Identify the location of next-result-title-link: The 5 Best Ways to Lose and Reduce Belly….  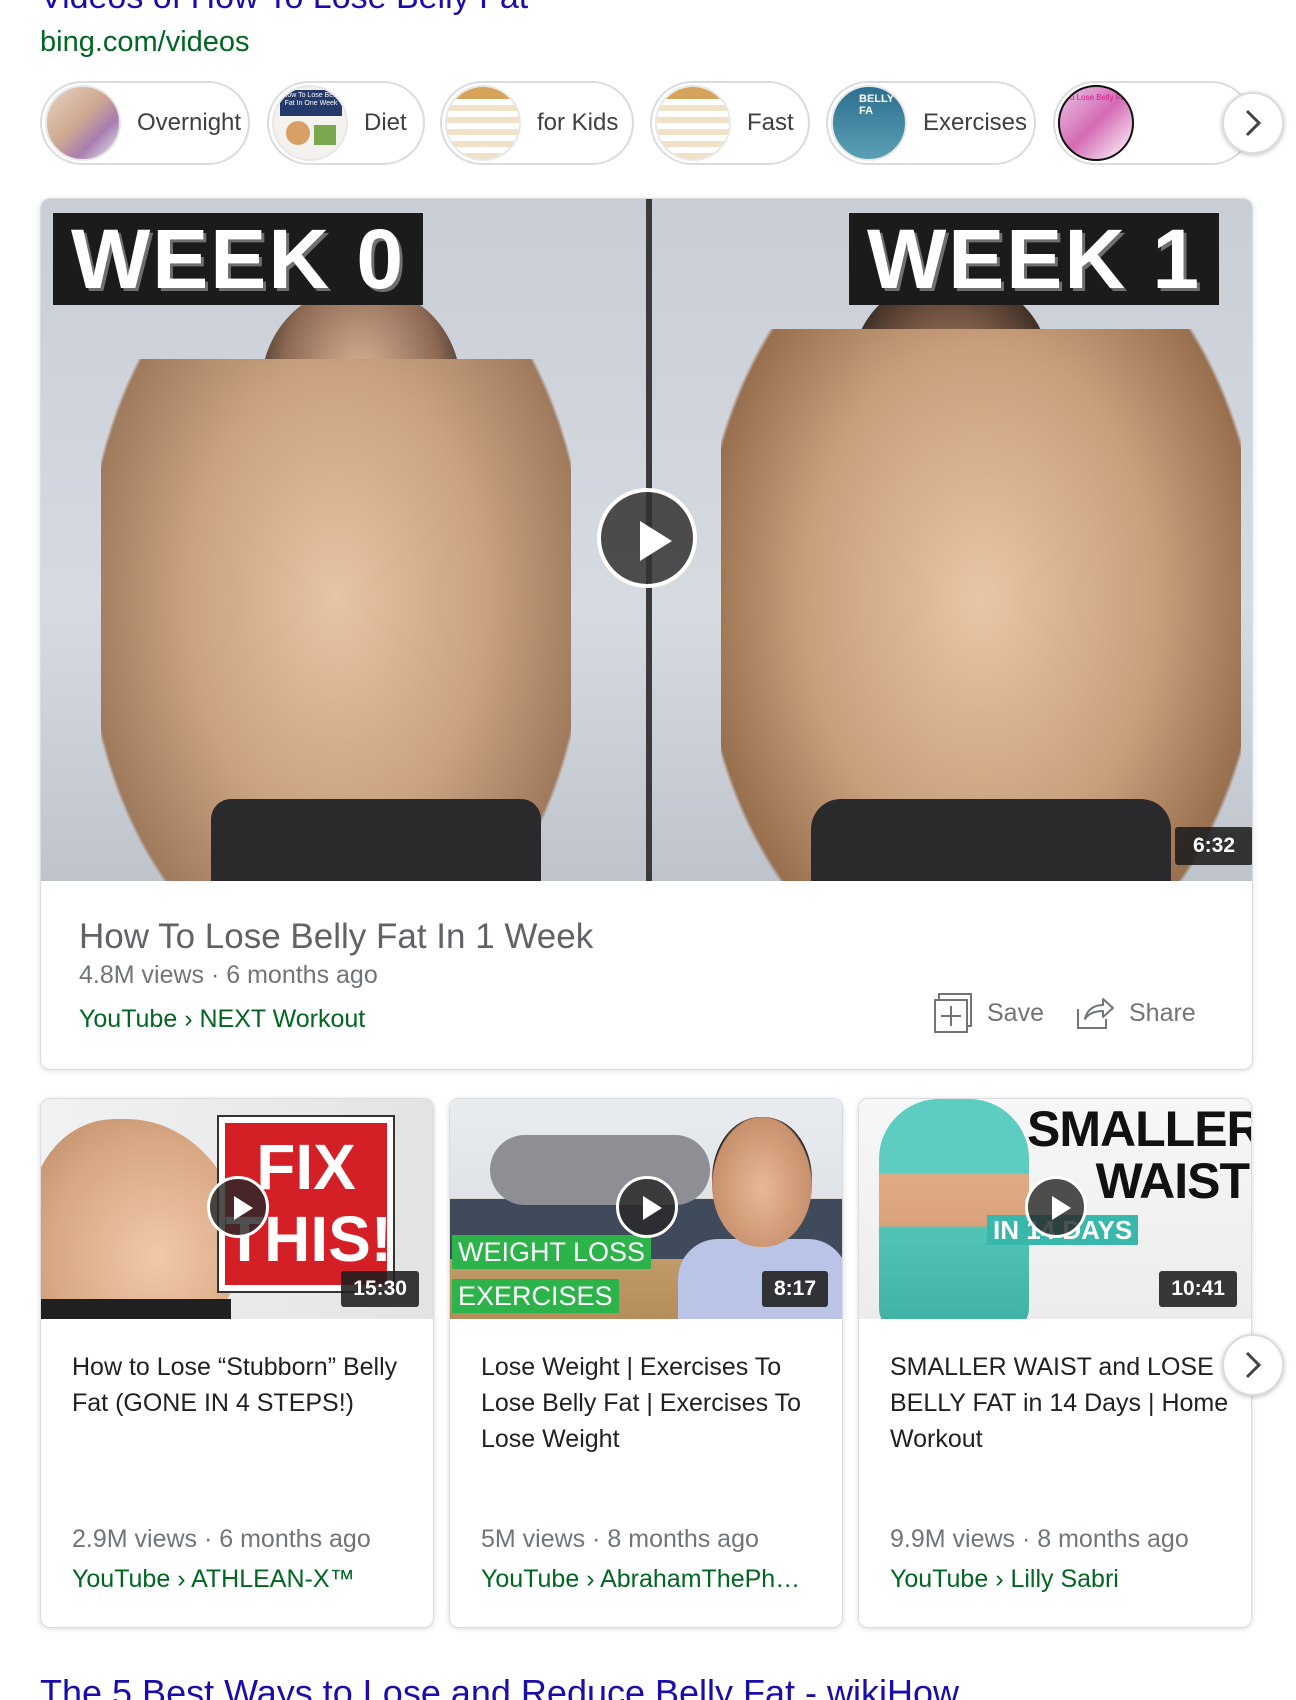
(499, 1686).